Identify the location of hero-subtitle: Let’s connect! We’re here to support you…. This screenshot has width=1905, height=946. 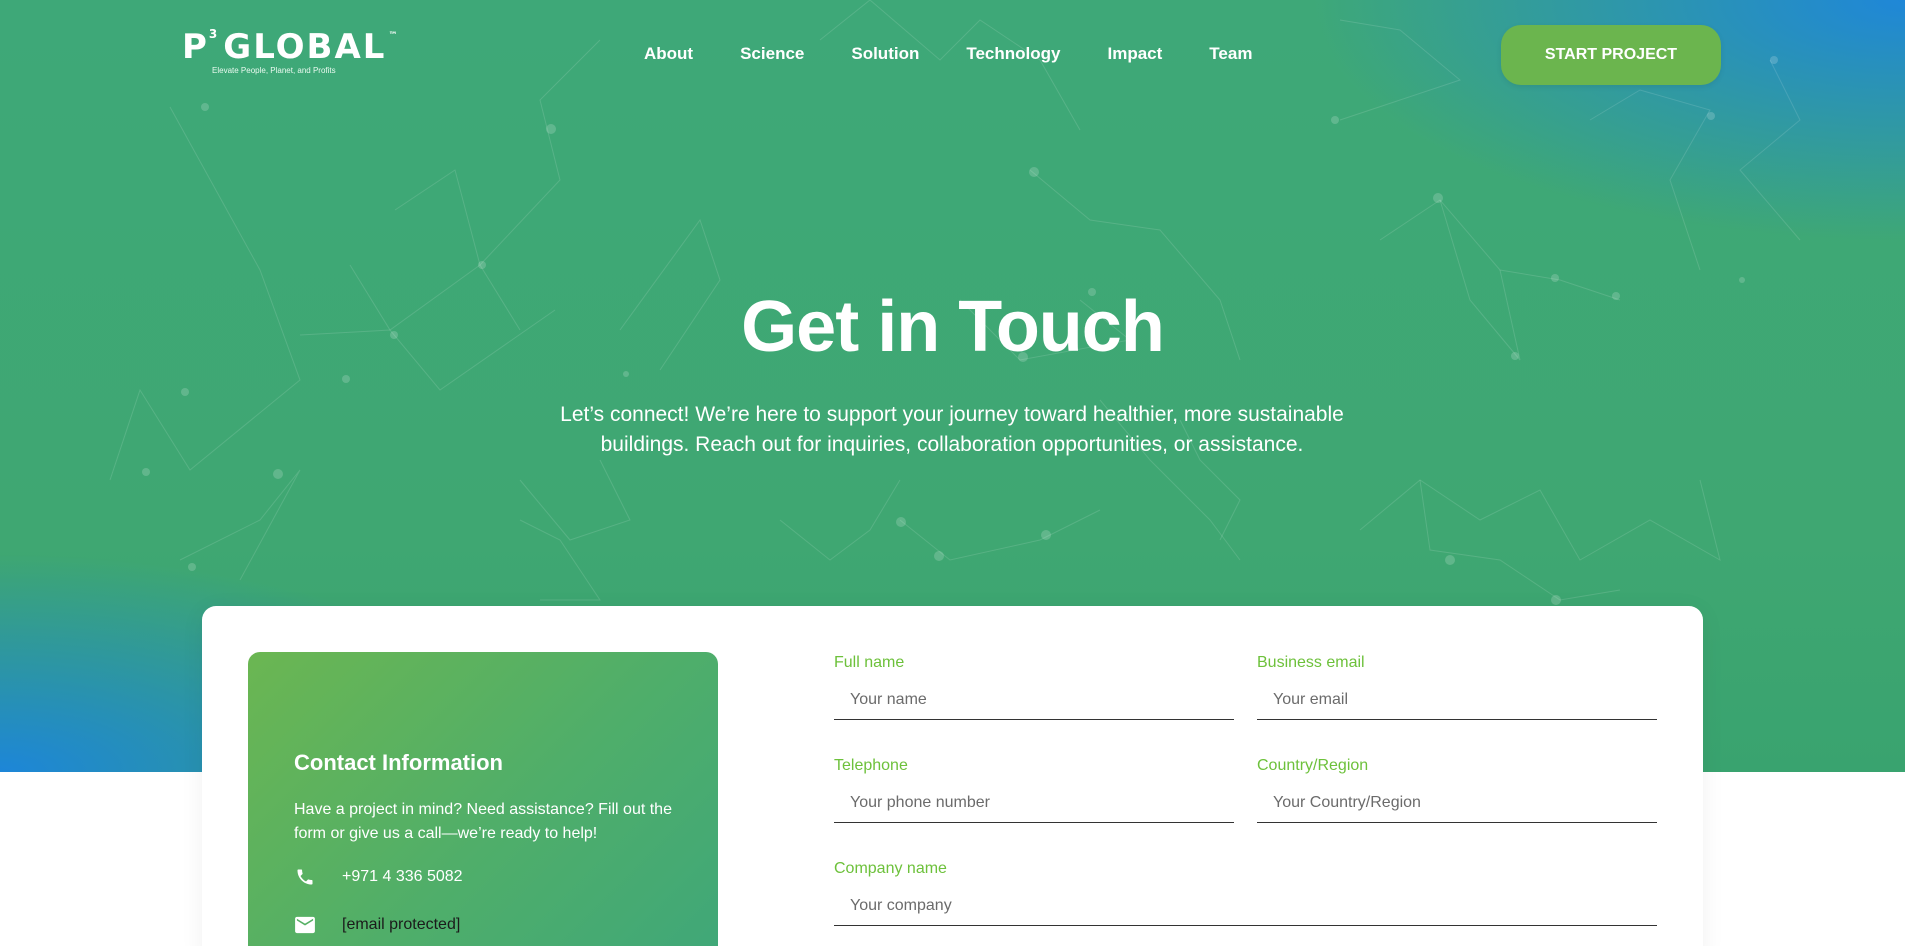
(952, 429).